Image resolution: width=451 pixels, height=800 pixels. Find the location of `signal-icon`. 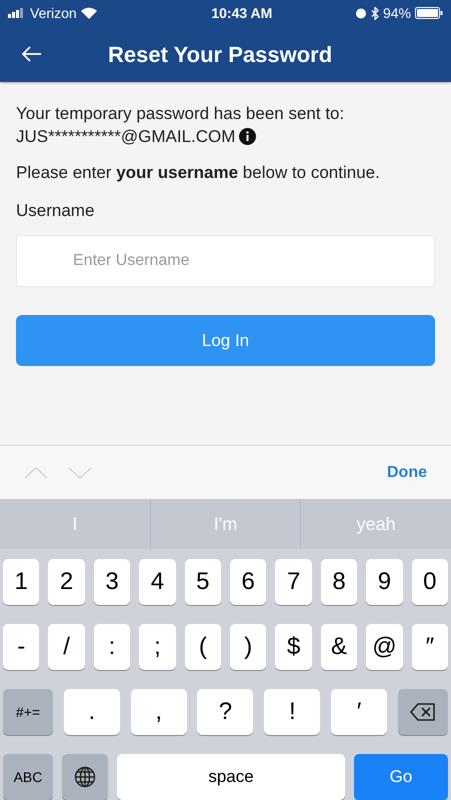

signal-icon is located at coordinates (17, 13).